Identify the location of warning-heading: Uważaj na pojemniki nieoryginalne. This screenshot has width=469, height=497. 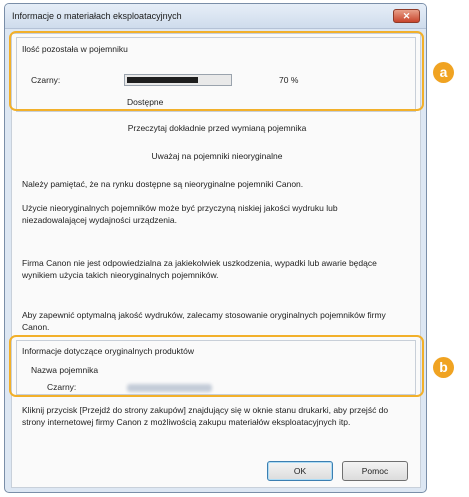
(217, 156).